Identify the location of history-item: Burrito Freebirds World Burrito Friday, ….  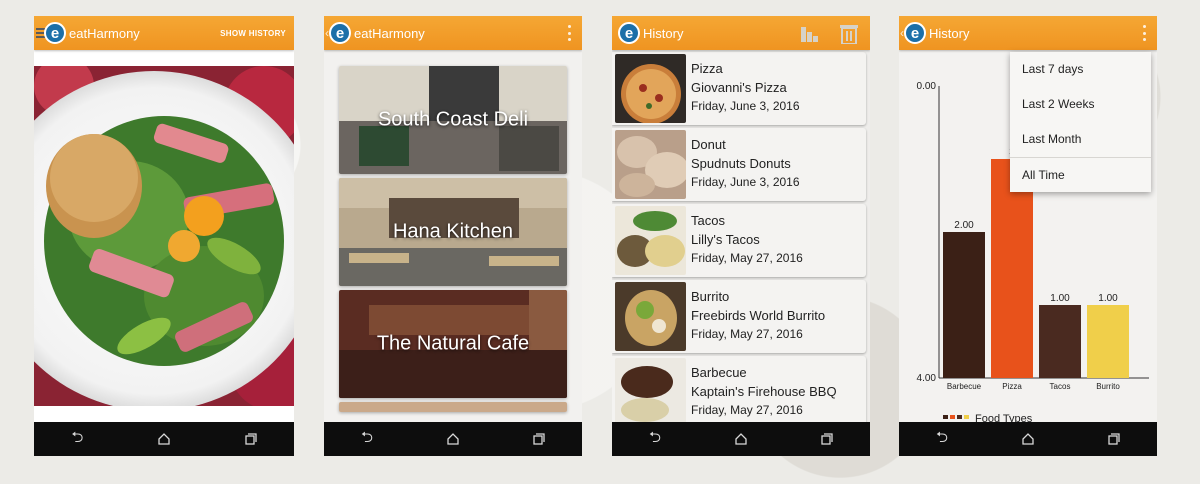
(739, 316).